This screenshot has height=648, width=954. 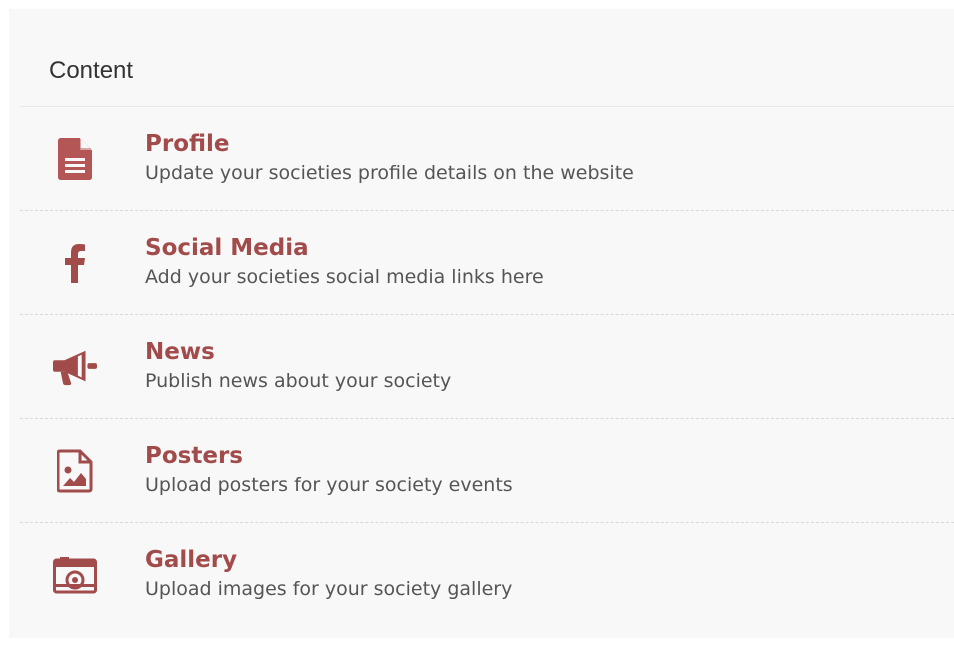 I want to click on item-title: Profile, so click(x=389, y=144).